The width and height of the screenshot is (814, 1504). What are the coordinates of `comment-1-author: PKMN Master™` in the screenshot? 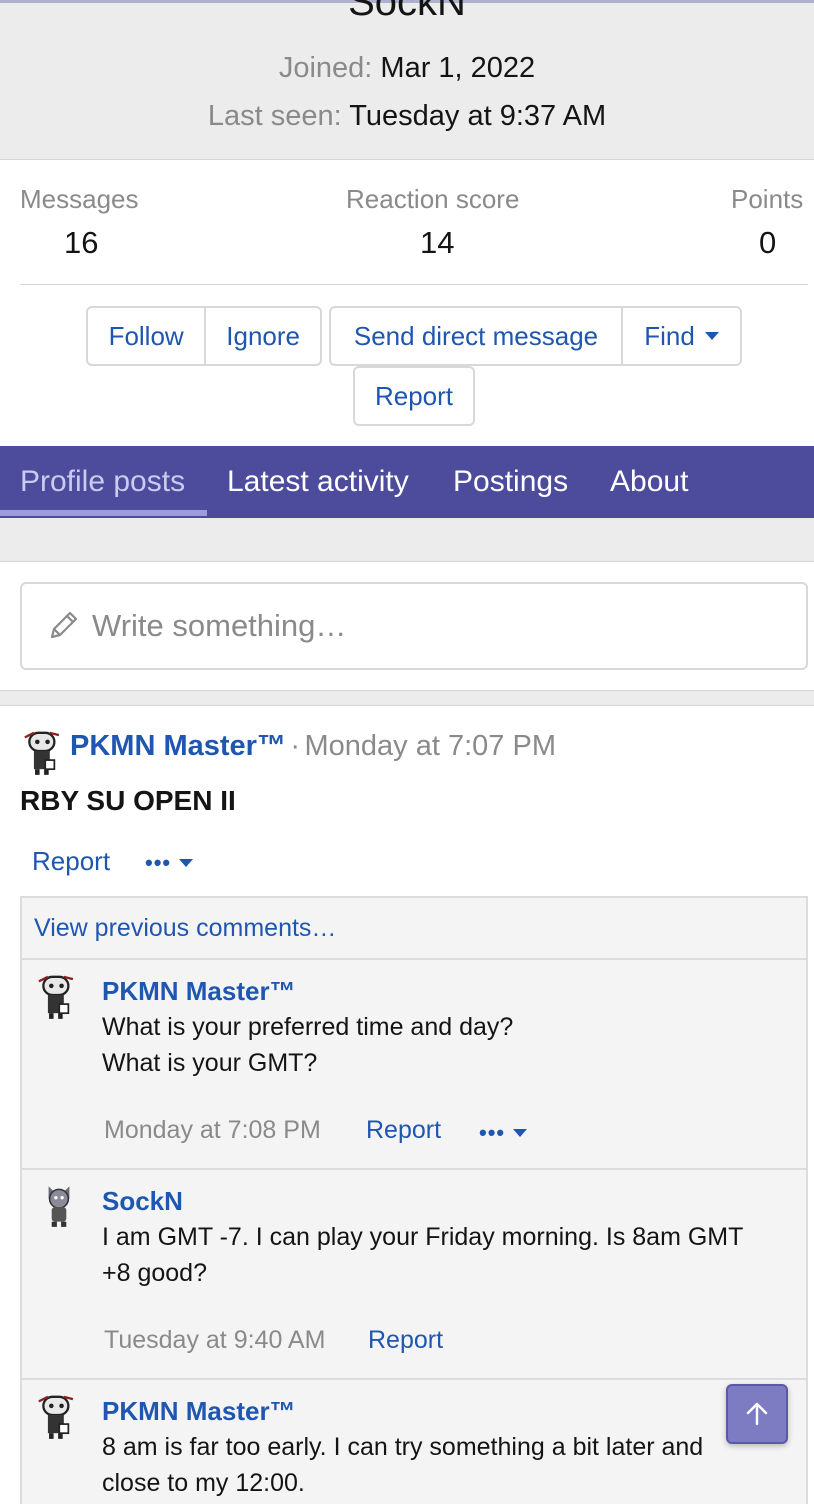 It's located at (199, 991).